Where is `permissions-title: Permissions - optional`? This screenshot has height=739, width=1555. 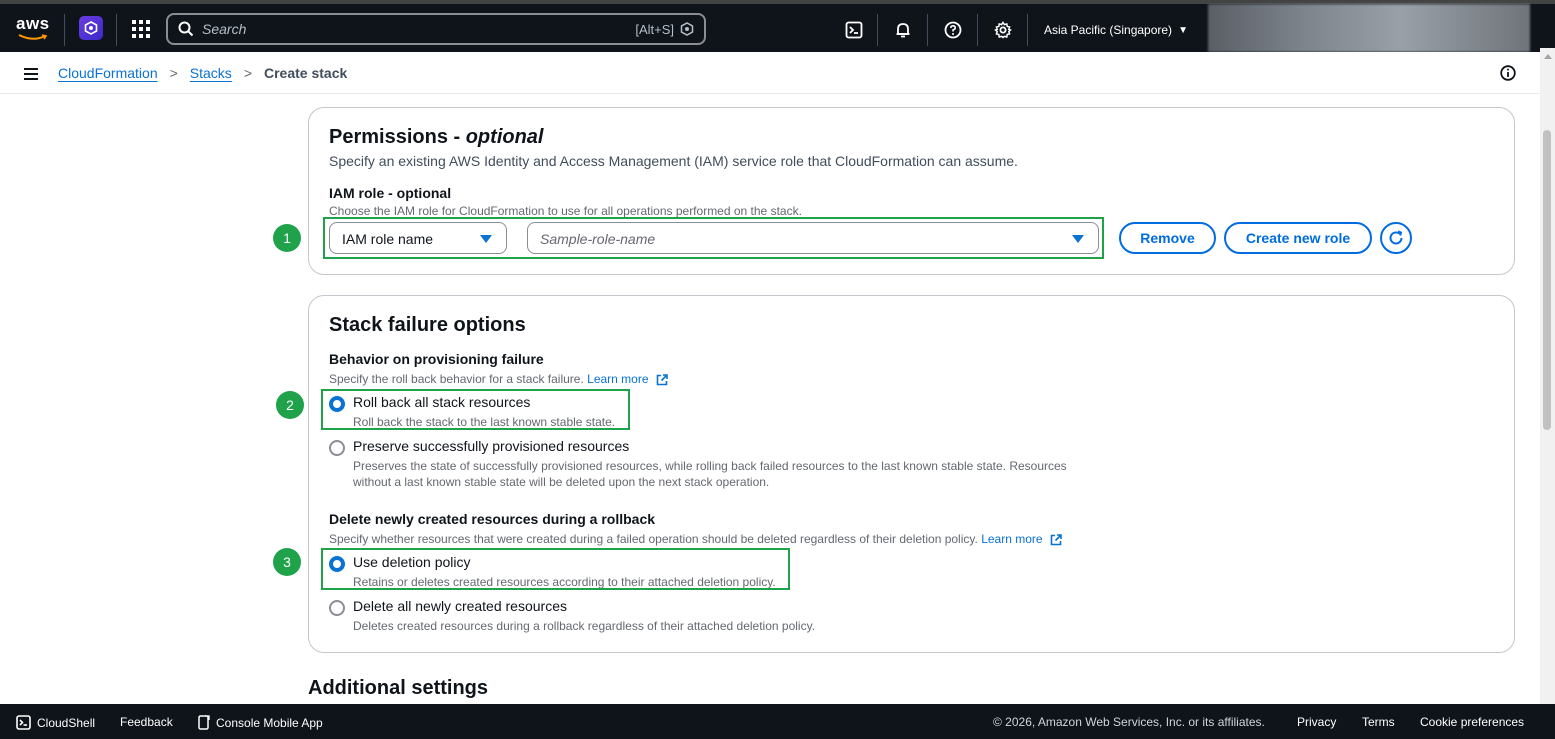
permissions-title: Permissions - optional is located at coordinates (436, 137).